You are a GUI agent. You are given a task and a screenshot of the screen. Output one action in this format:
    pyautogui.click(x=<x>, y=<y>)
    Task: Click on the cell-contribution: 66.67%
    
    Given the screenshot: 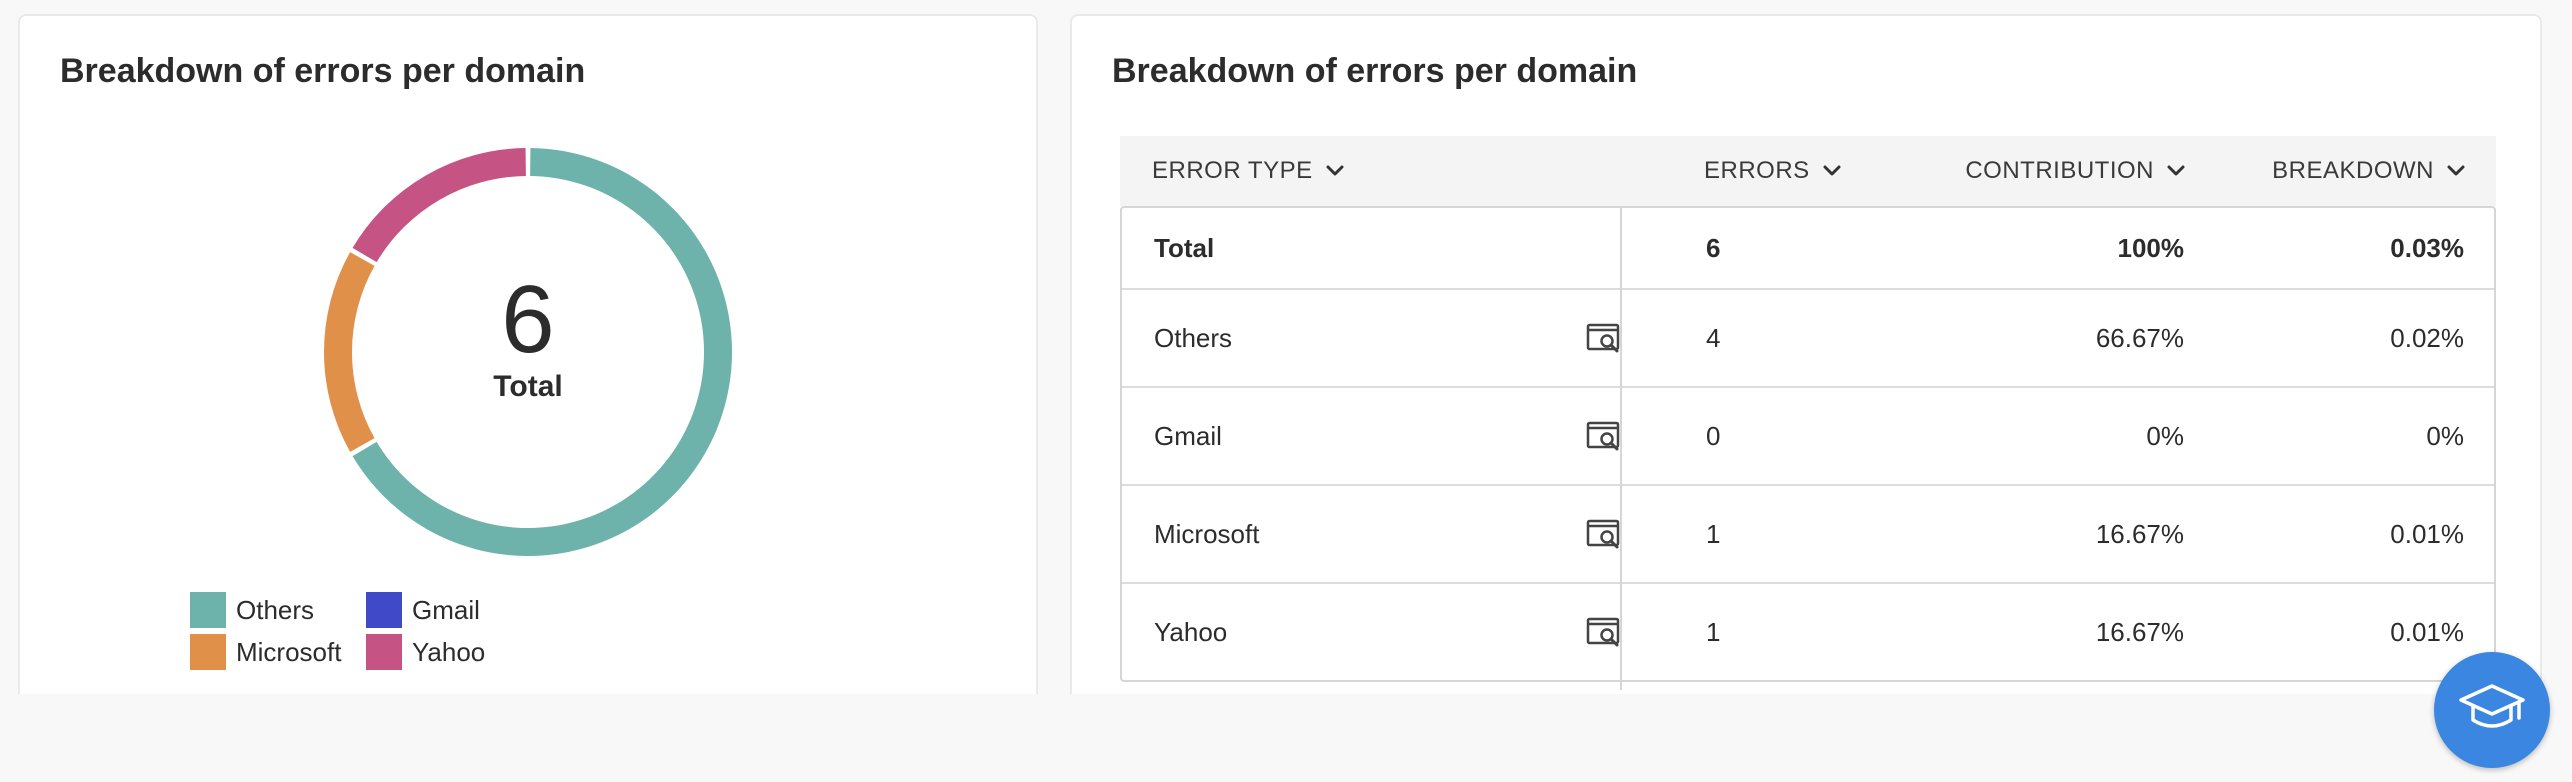 What is the action you would take?
    pyautogui.click(x=2139, y=337)
    